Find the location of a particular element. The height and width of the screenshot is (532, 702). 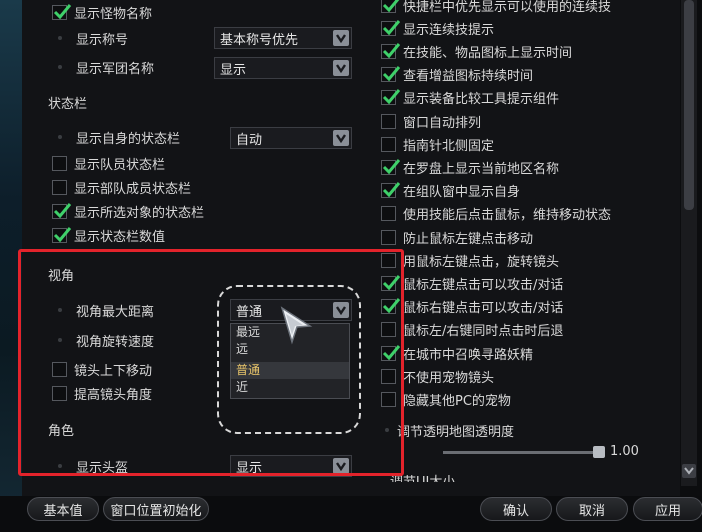

option-label: 在组队窗中显示自身 is located at coordinates (462, 193).